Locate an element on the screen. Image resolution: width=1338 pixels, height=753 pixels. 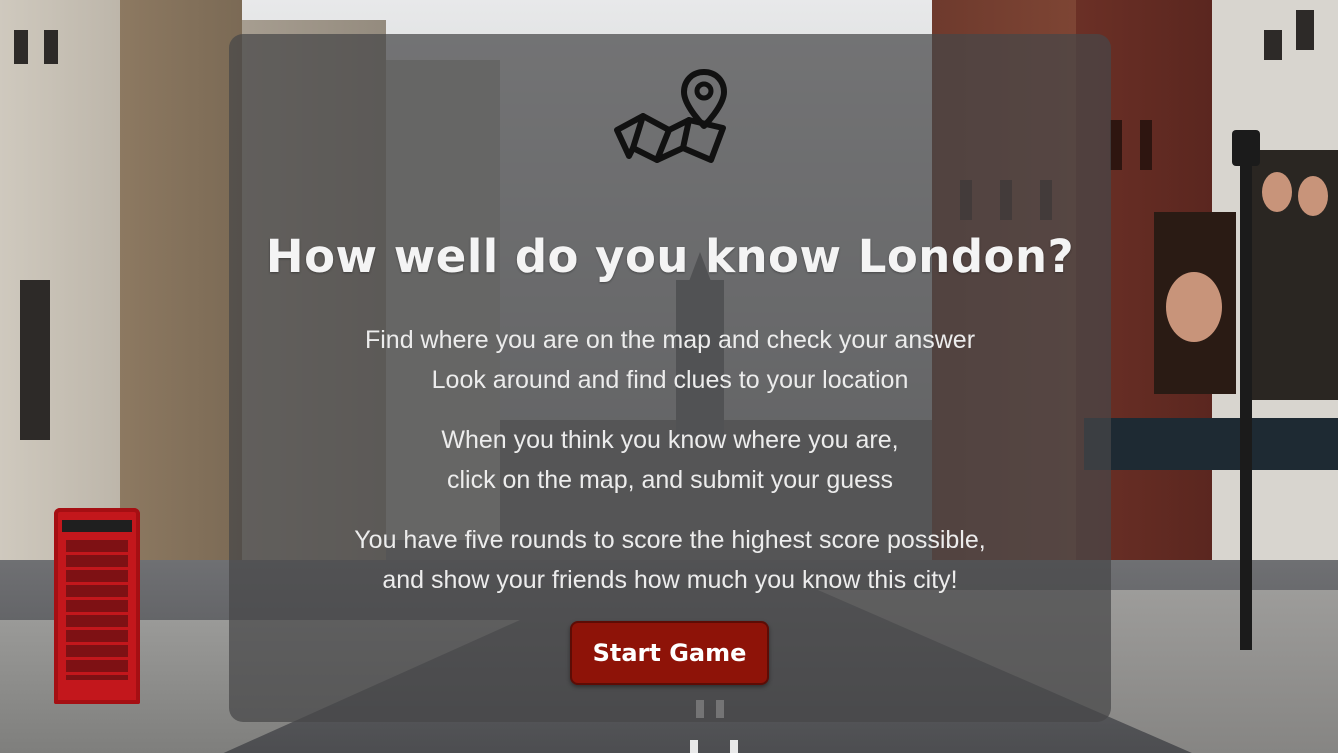
map-pin-icon is located at coordinates (670, 116).